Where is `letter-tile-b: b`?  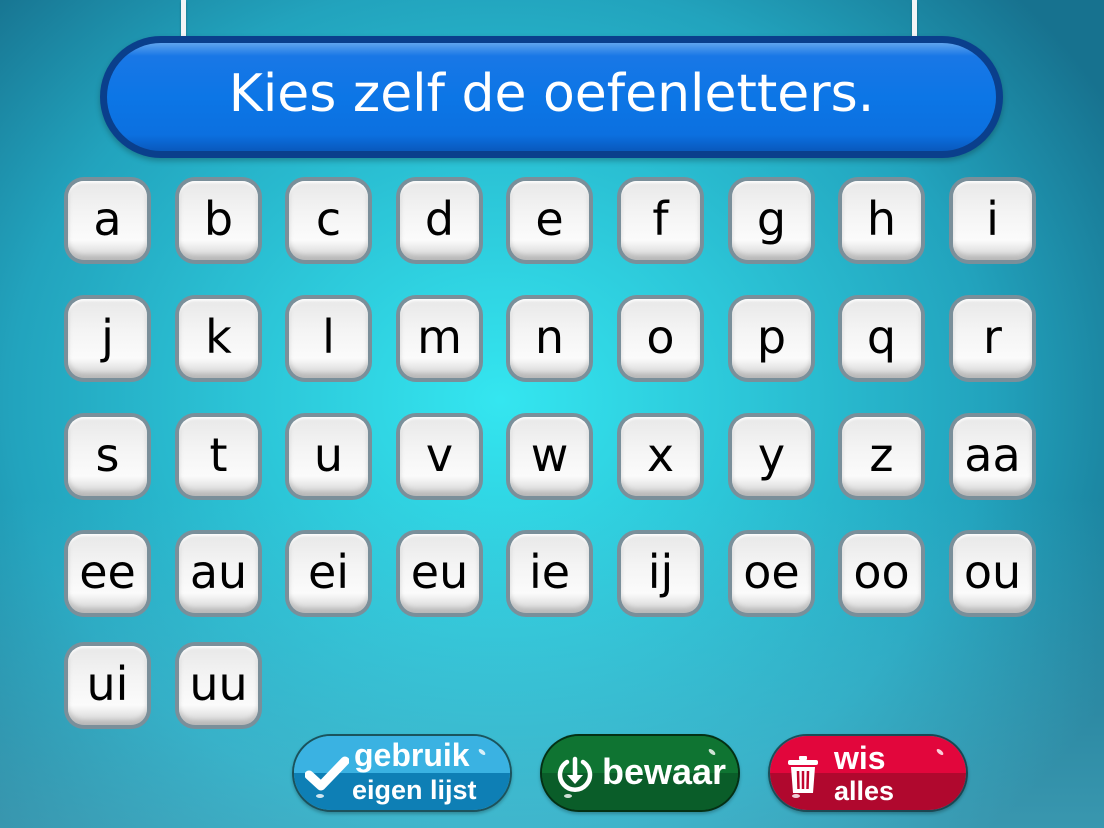
letter-tile-b: b is located at coordinates (218, 220).